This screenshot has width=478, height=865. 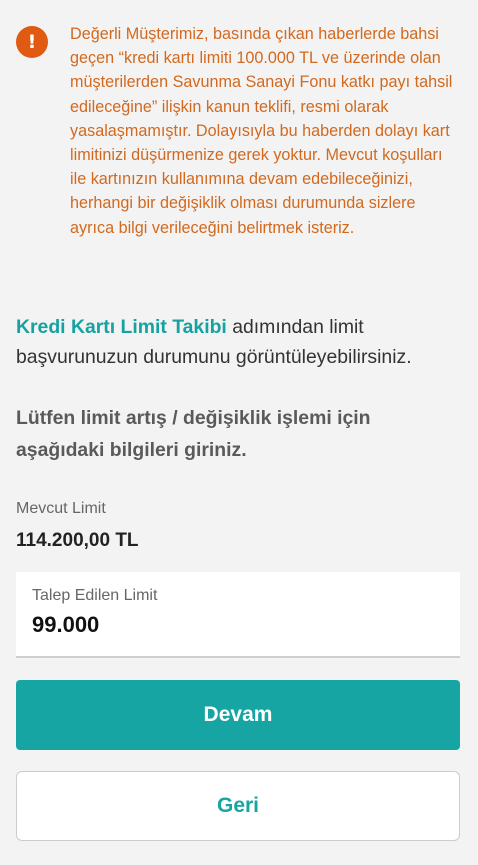 I want to click on current-limit-label: Mevcut Limit, so click(x=61, y=508).